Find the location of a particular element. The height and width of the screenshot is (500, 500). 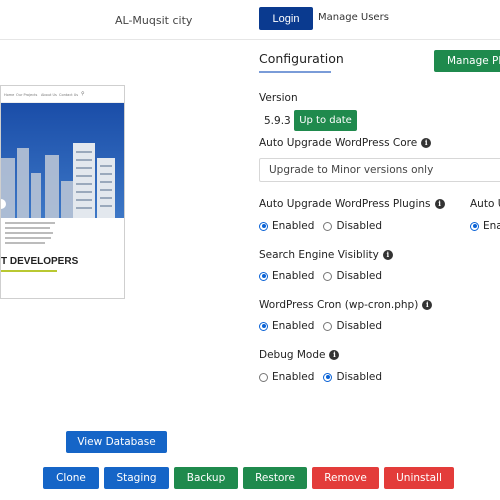

cron-disabled-label: Disabled is located at coordinates (359, 326).